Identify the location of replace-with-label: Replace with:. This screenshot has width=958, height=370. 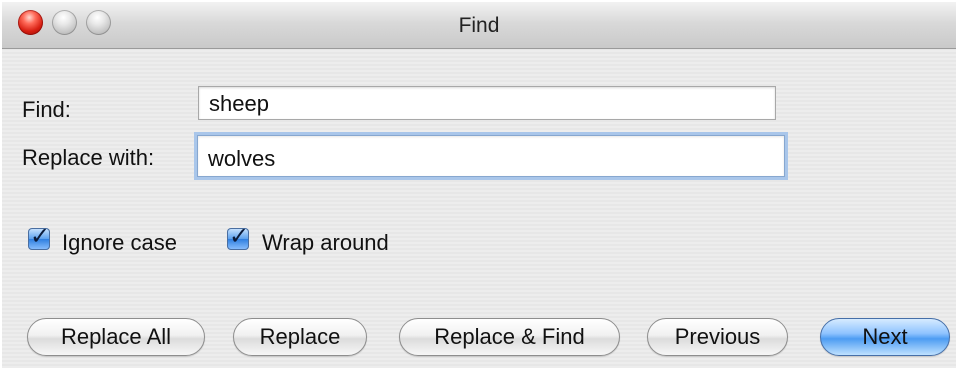
(88, 157).